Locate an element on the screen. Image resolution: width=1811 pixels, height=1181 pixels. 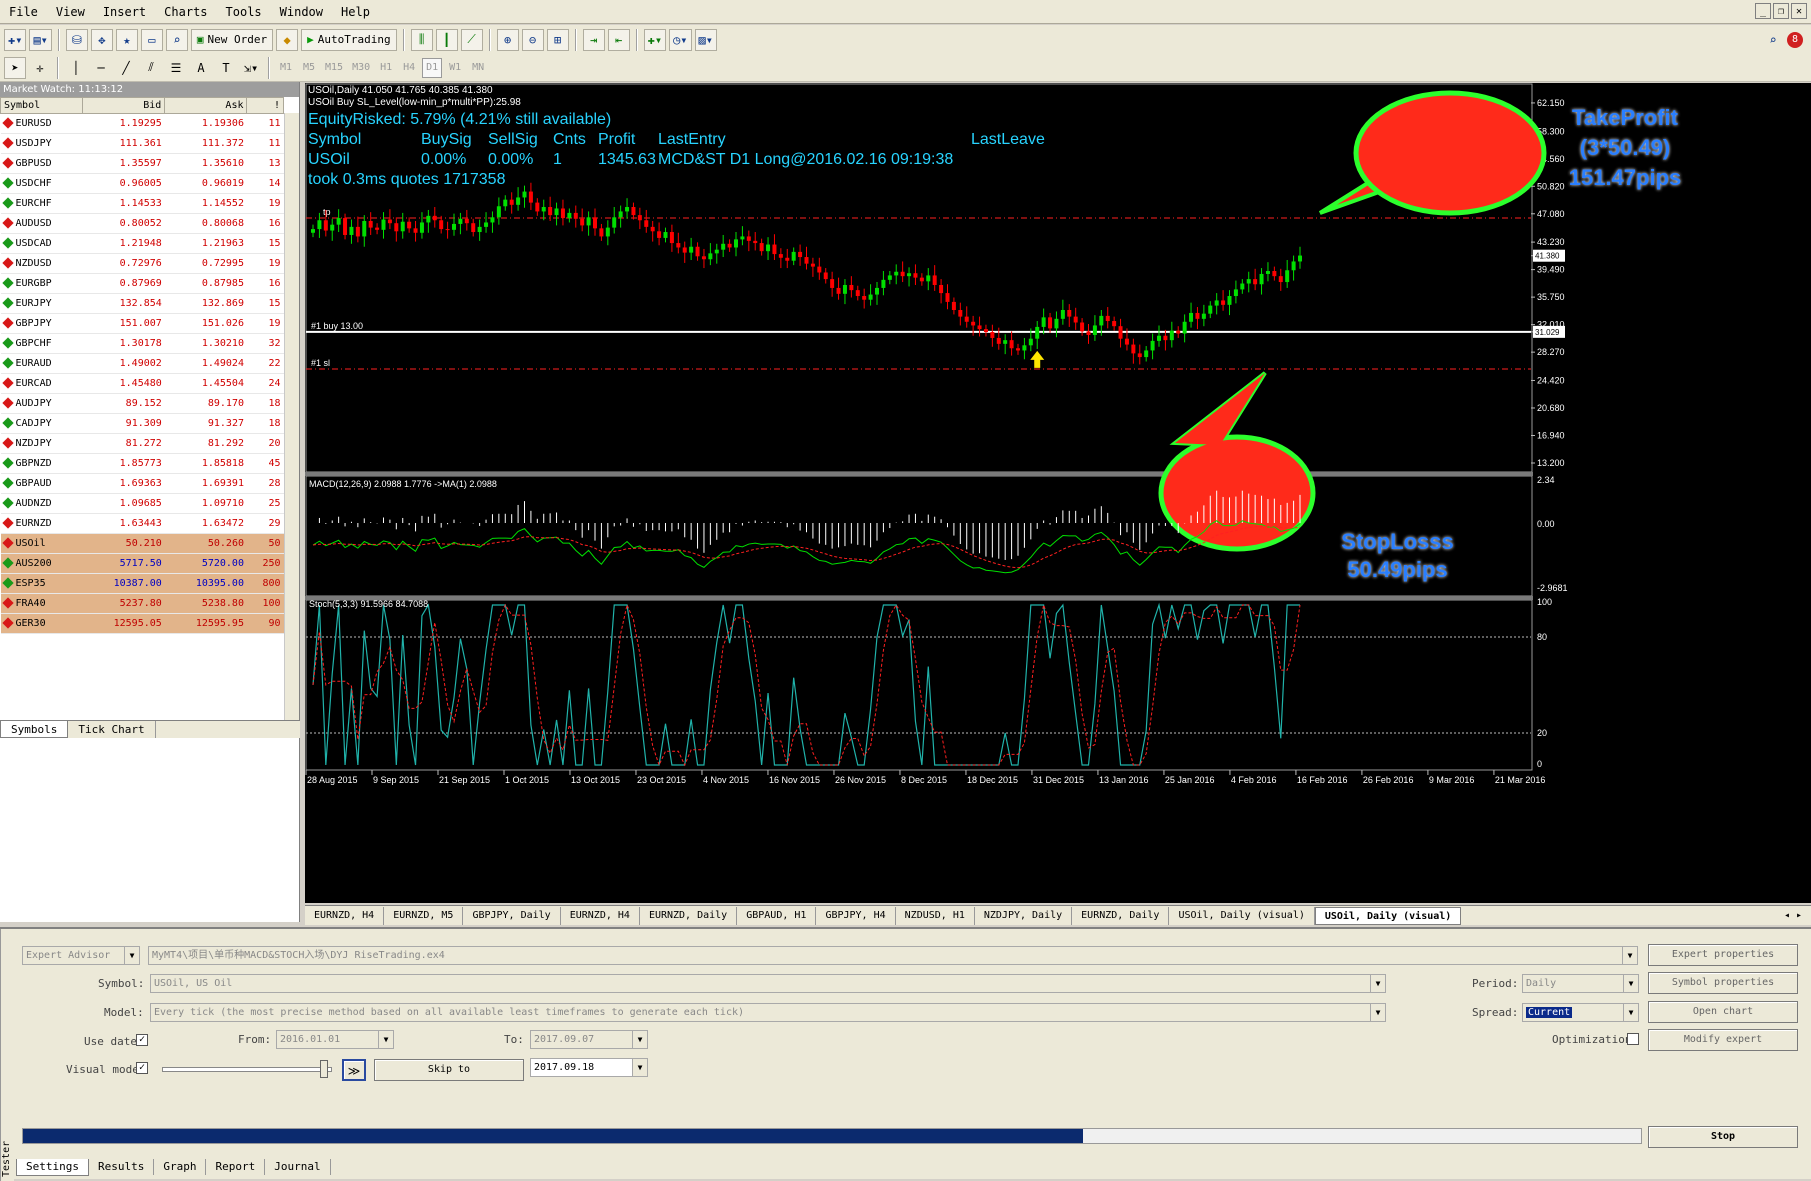
symbol-select: USOil, US Oil ▼ is located at coordinates (768, 983).